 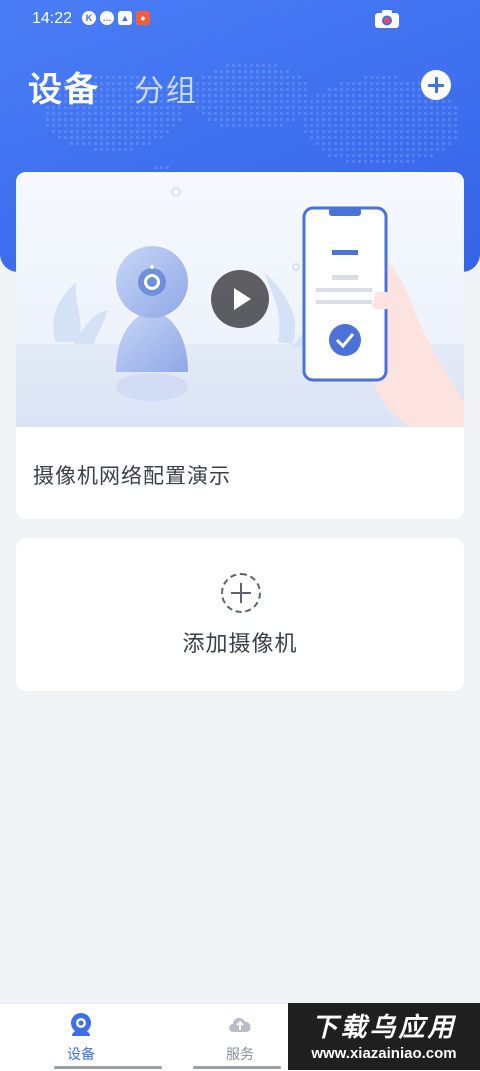 I want to click on cloud-service-icon, so click(x=240, y=1025).